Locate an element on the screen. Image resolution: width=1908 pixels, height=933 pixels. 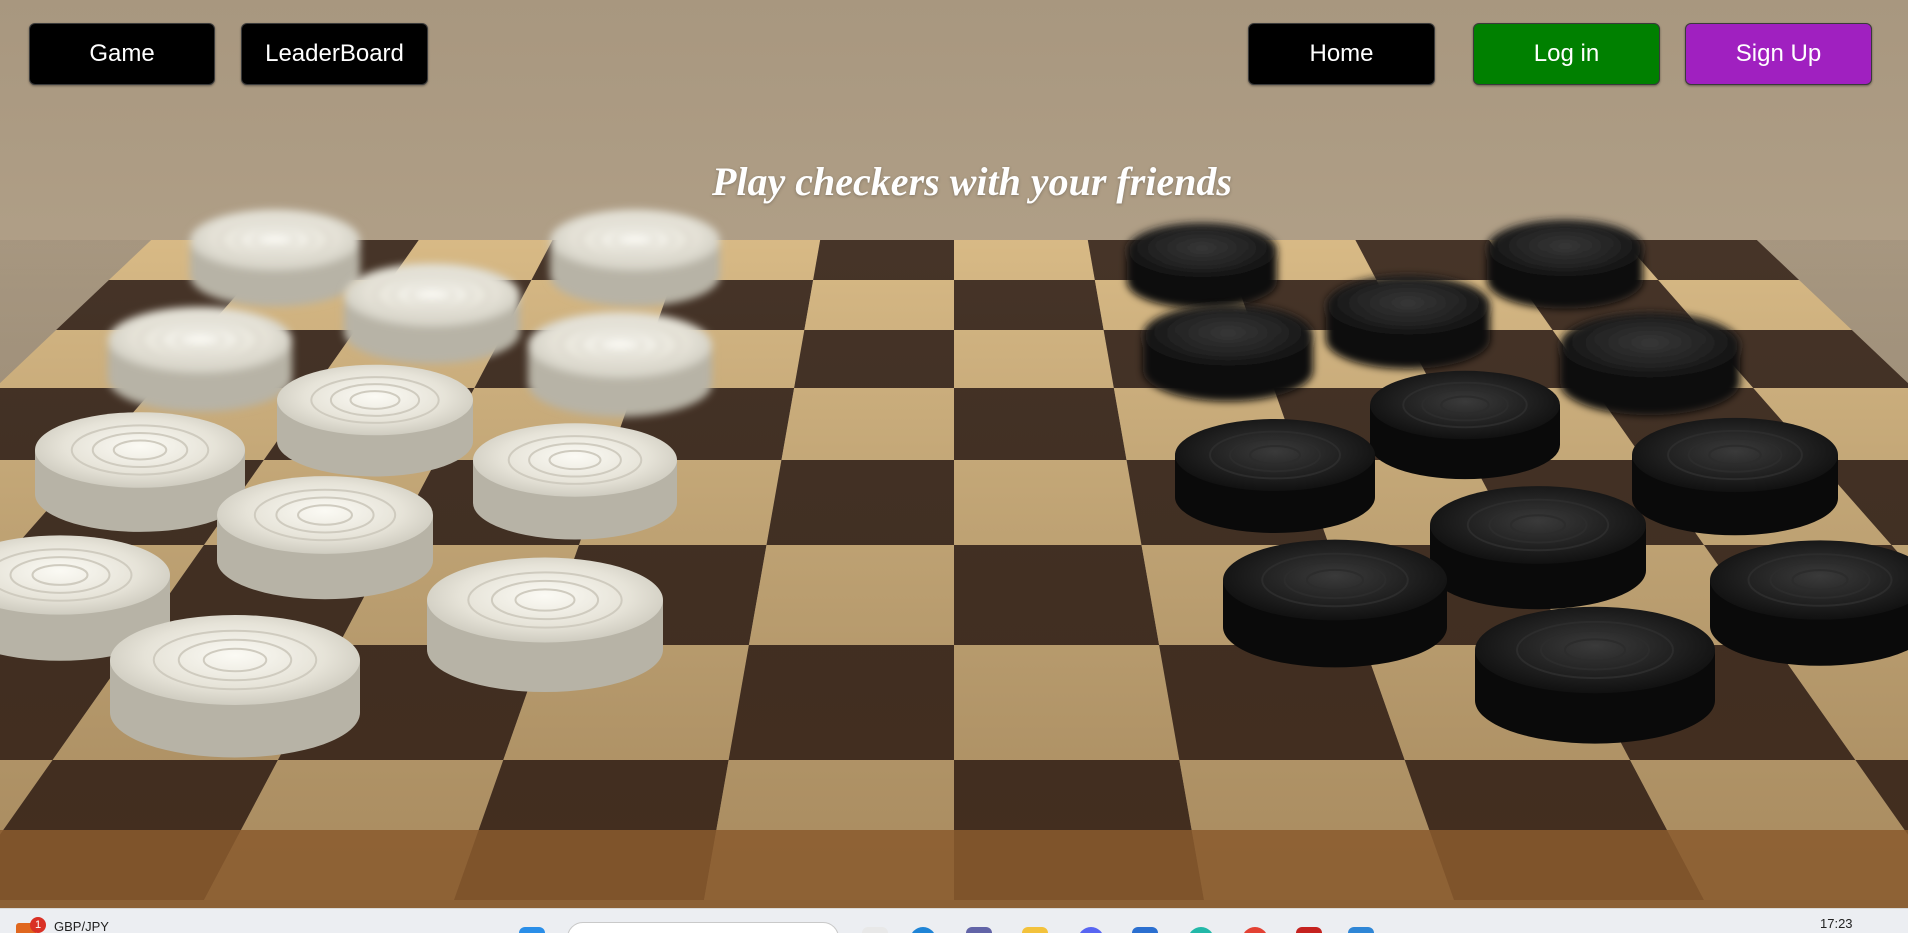
login-button: Log in is located at coordinates (1566, 54).